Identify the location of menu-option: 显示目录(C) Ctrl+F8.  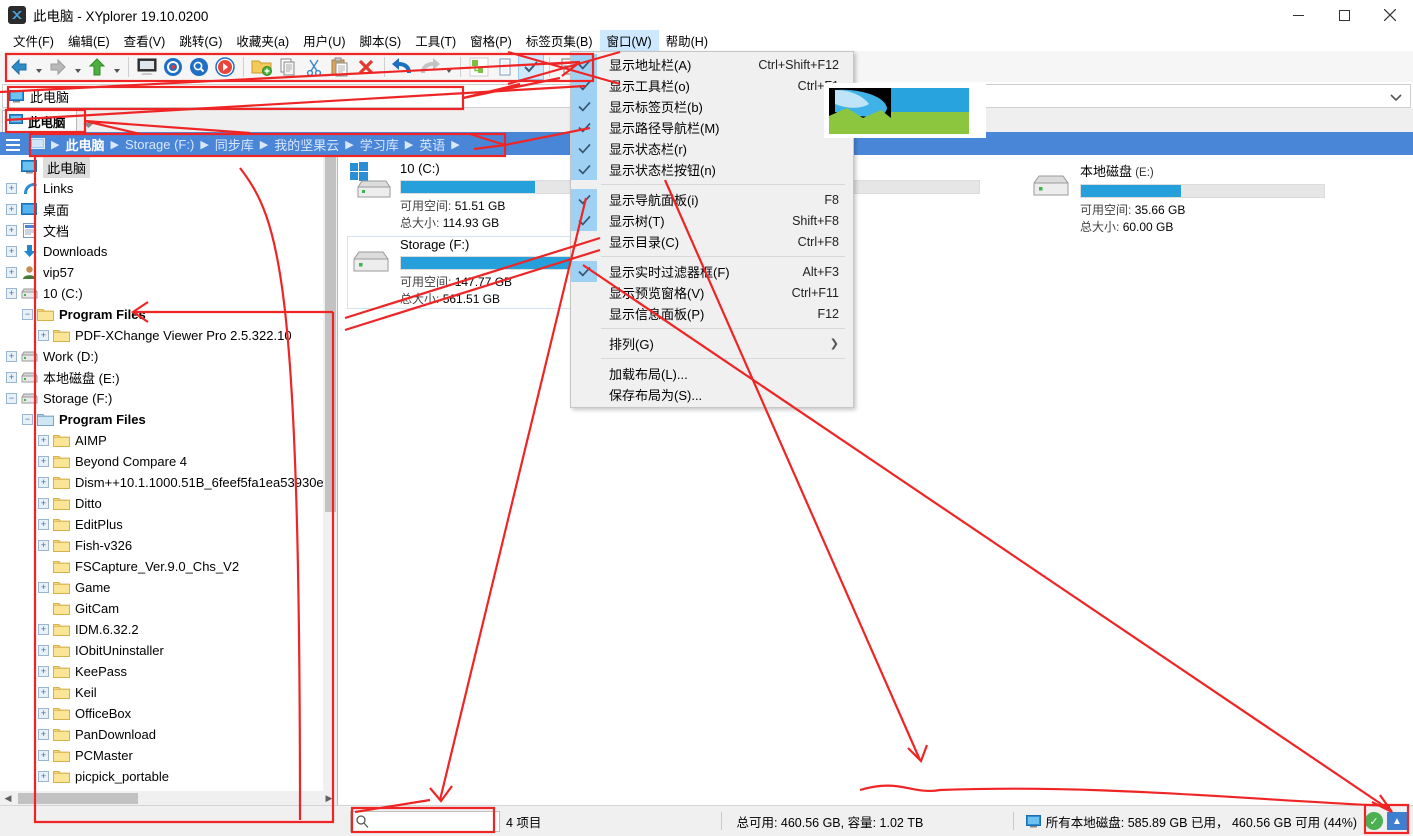
(712, 241).